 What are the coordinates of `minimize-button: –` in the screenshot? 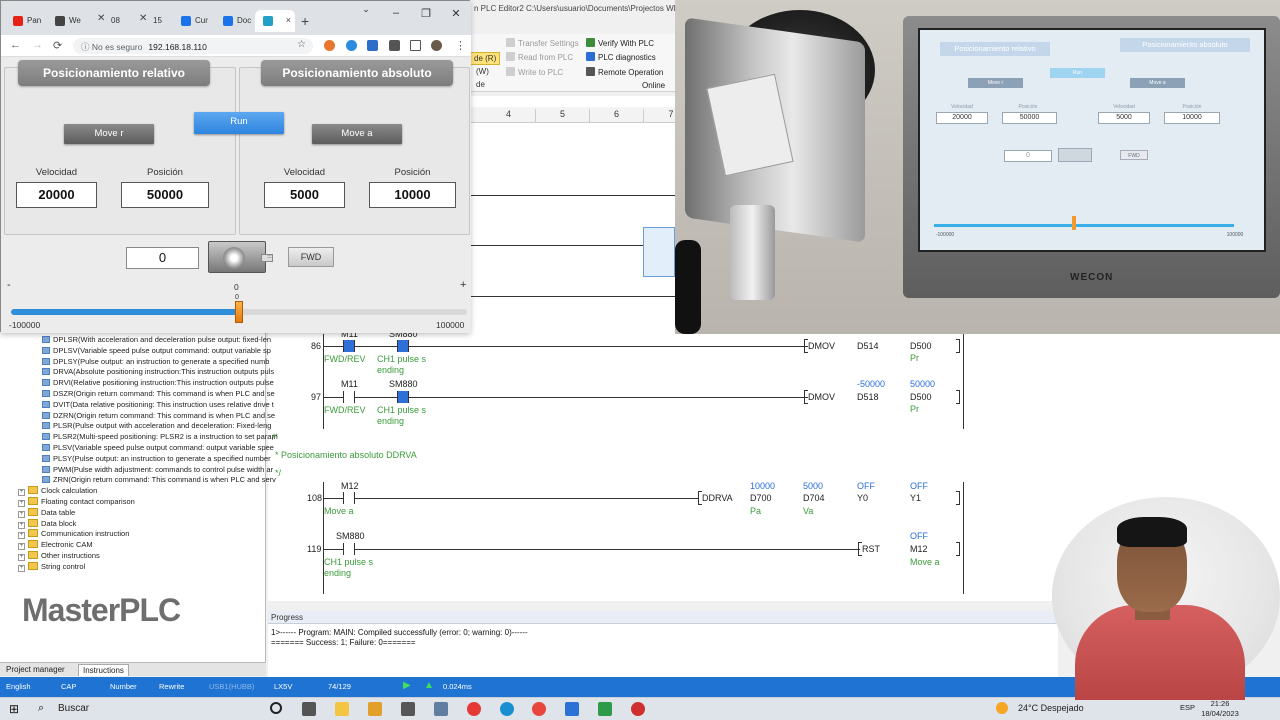 It's located at (396, 13).